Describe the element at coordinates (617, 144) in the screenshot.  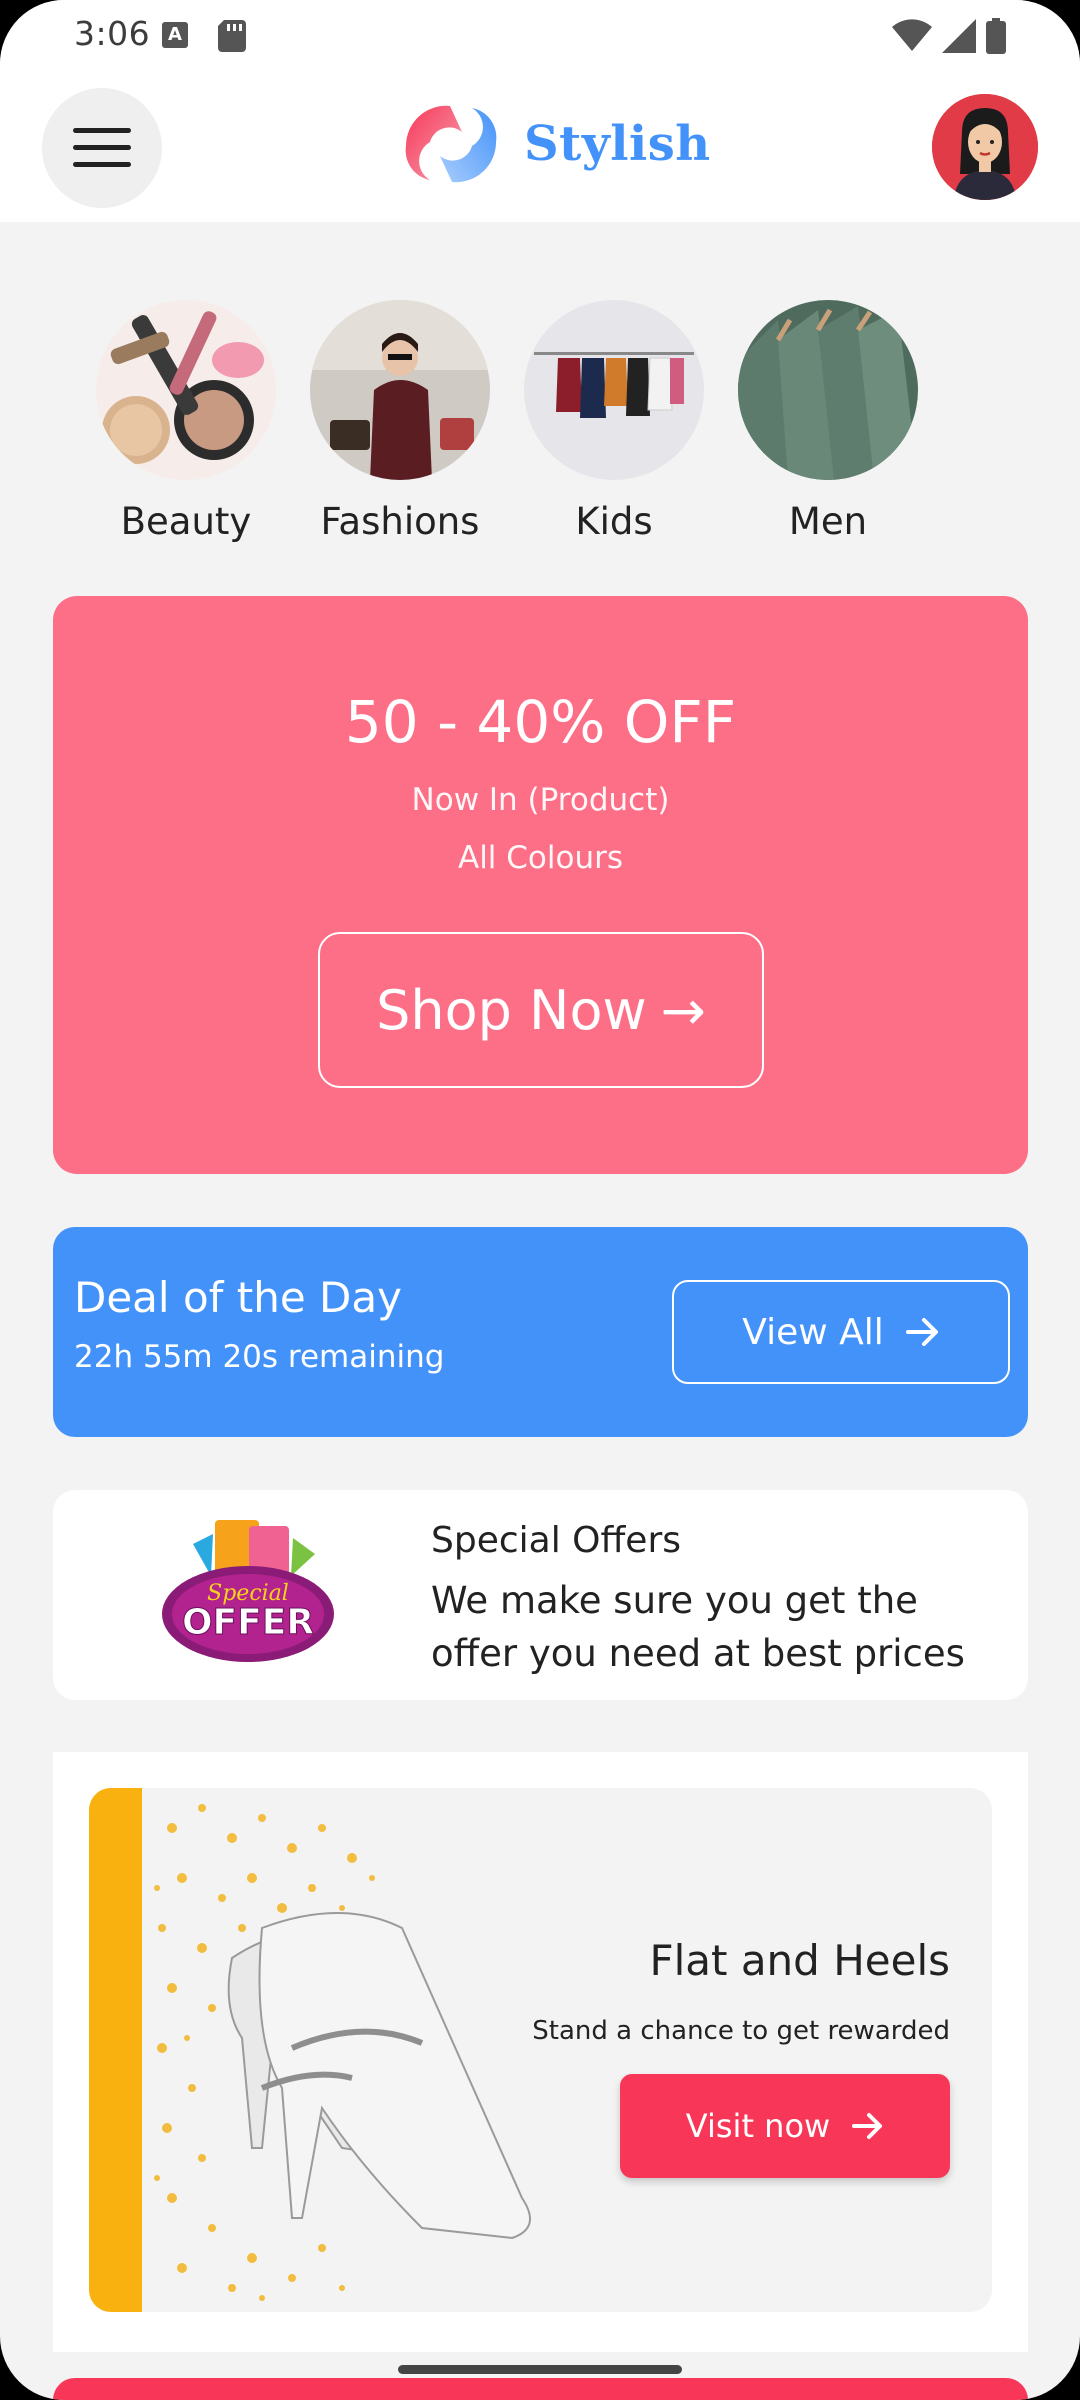
I see `brand-name: Stylish` at that location.